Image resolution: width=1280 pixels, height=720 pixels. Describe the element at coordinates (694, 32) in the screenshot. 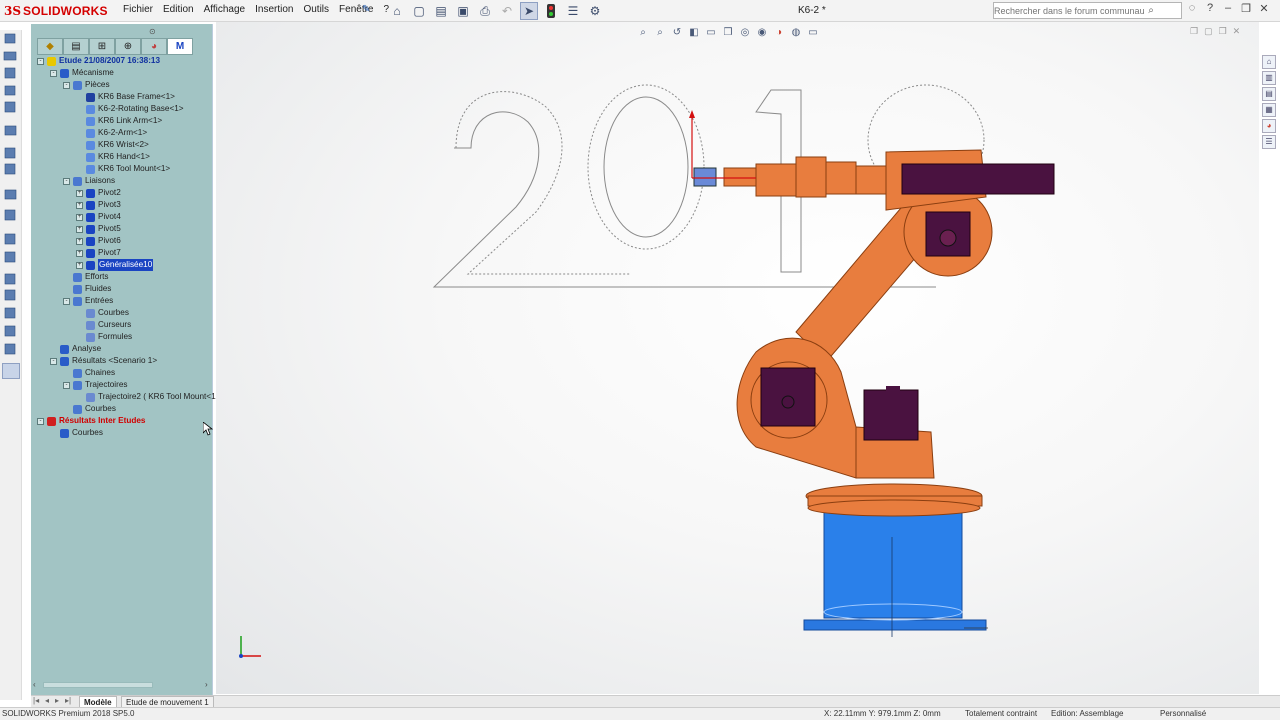

I see `section-view-icon: ◧` at that location.